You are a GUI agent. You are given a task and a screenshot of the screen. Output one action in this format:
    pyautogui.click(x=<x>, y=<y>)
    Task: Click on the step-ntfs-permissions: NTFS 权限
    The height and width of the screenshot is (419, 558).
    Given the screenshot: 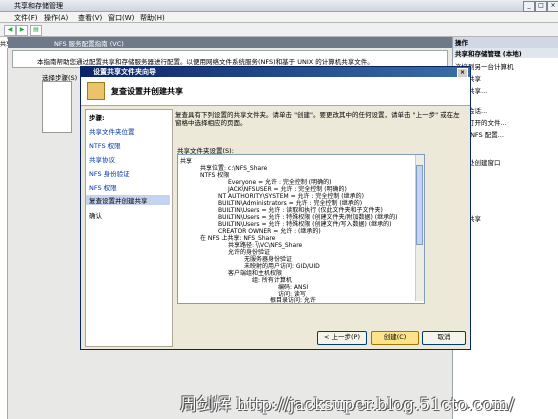 What is the action you would take?
    pyautogui.click(x=105, y=145)
    